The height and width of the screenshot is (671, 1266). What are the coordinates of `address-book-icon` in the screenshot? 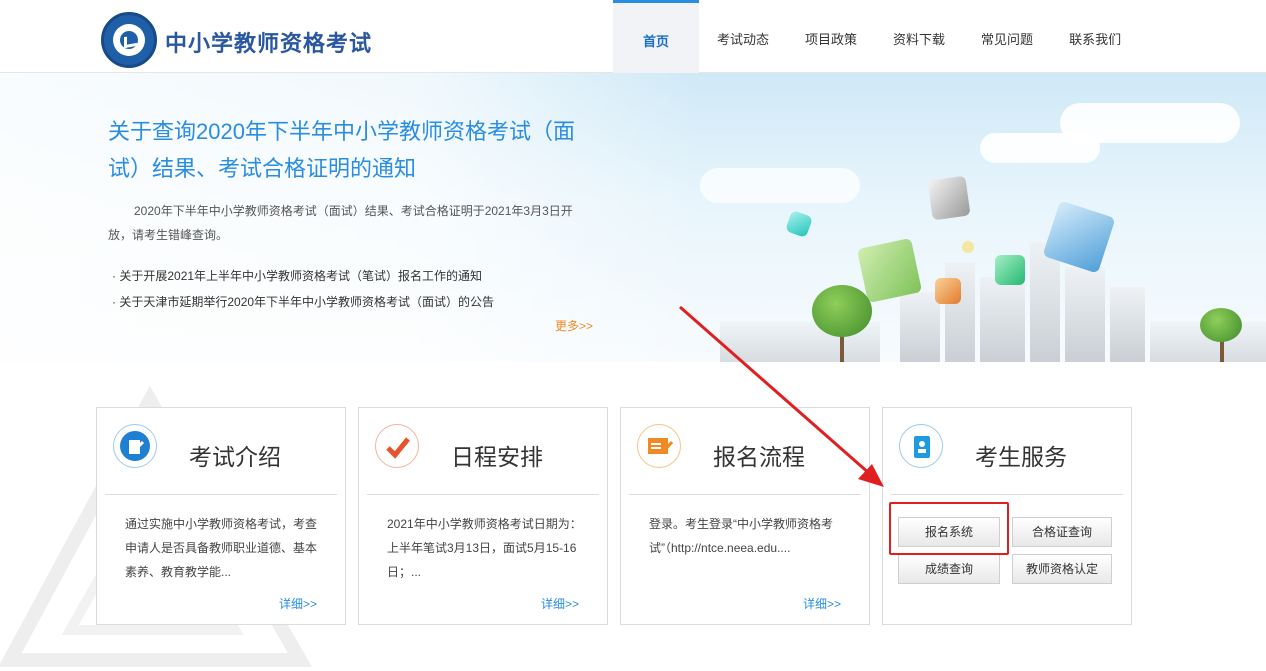 It's located at (921, 446).